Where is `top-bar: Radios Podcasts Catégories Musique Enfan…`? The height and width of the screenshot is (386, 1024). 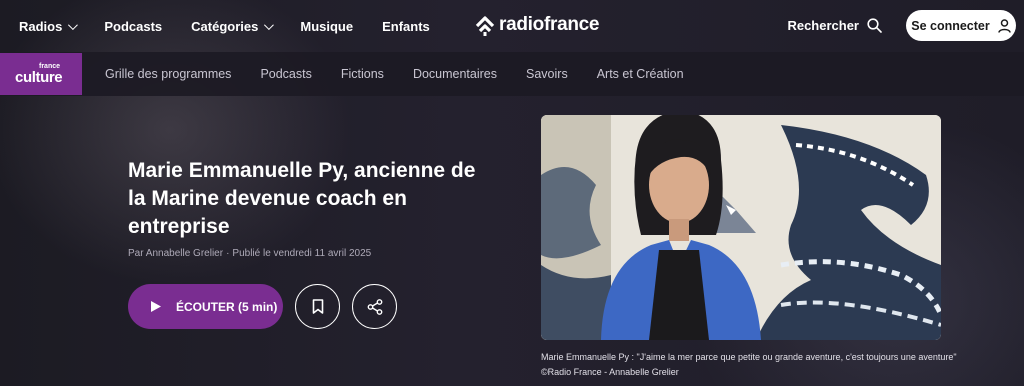 top-bar: Radios Podcasts Catégories Musique Enfan… is located at coordinates (512, 26).